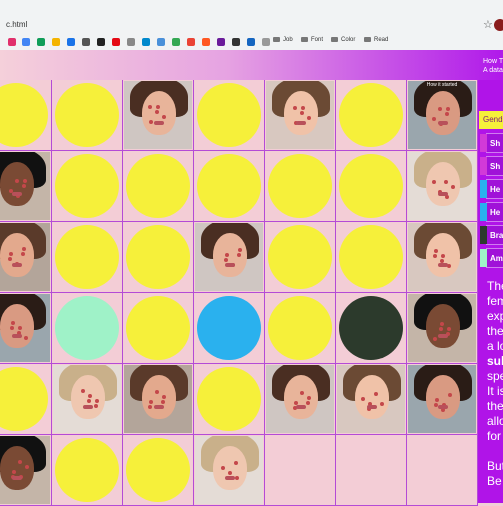  I want to click on blue-circle, so click(229, 328).